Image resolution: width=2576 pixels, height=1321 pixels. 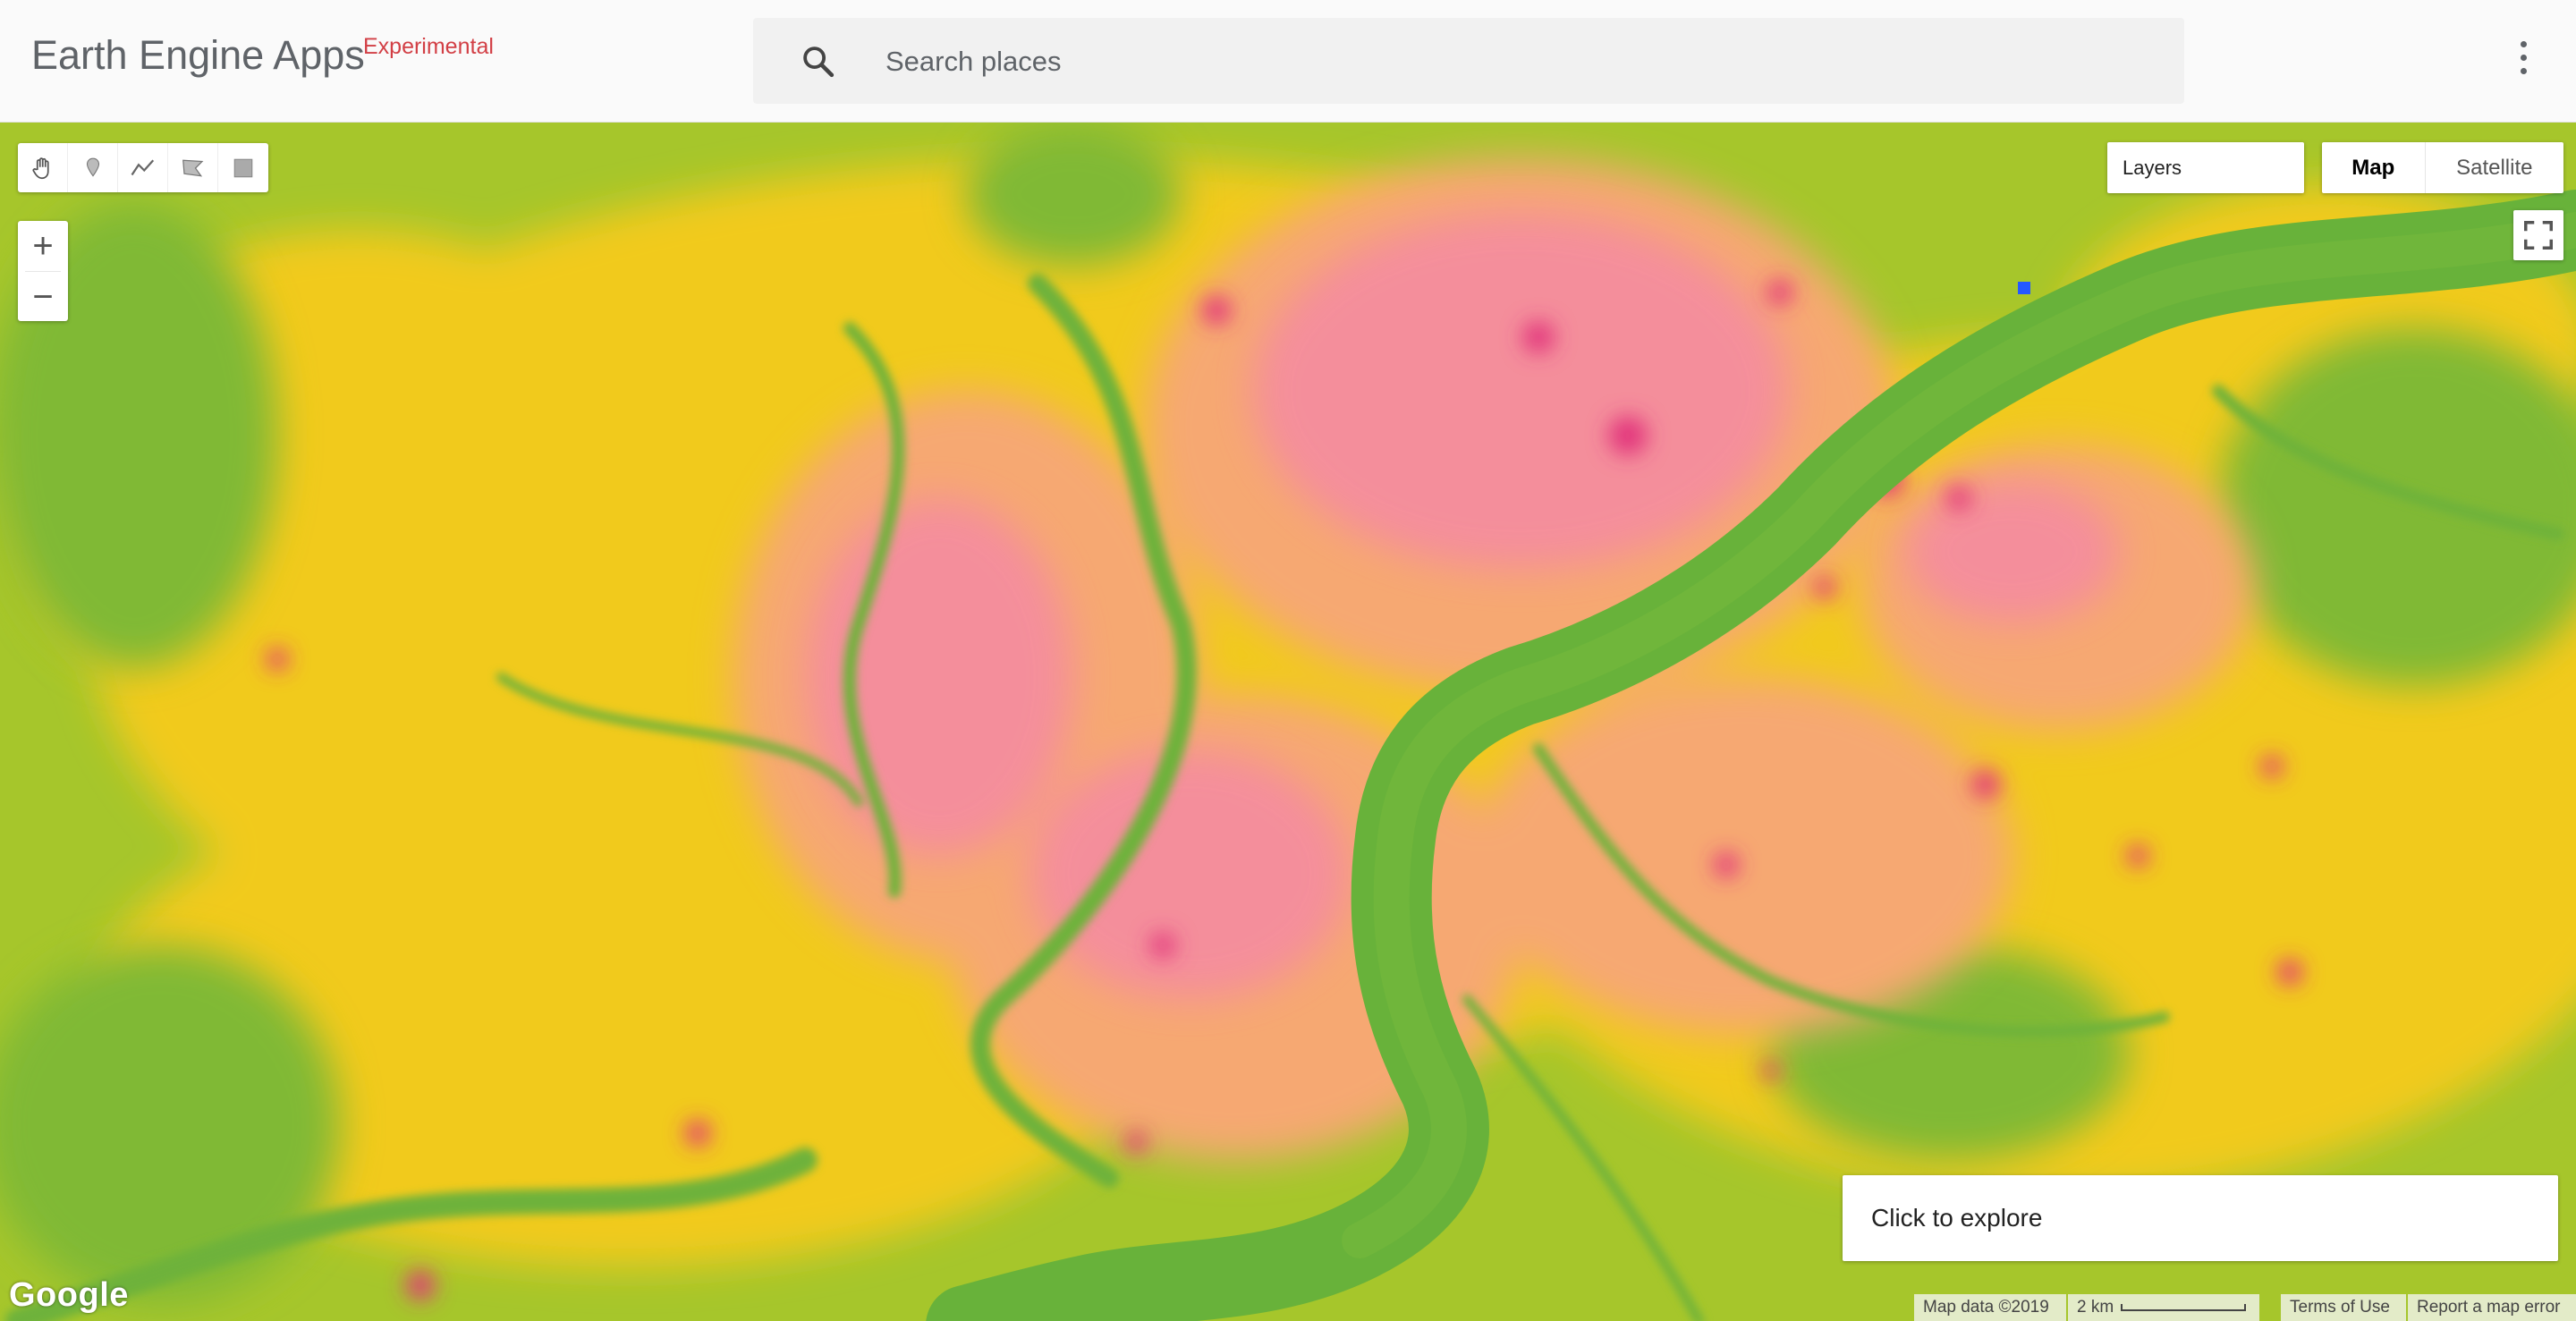 I want to click on rectangle-icon, so click(x=243, y=167).